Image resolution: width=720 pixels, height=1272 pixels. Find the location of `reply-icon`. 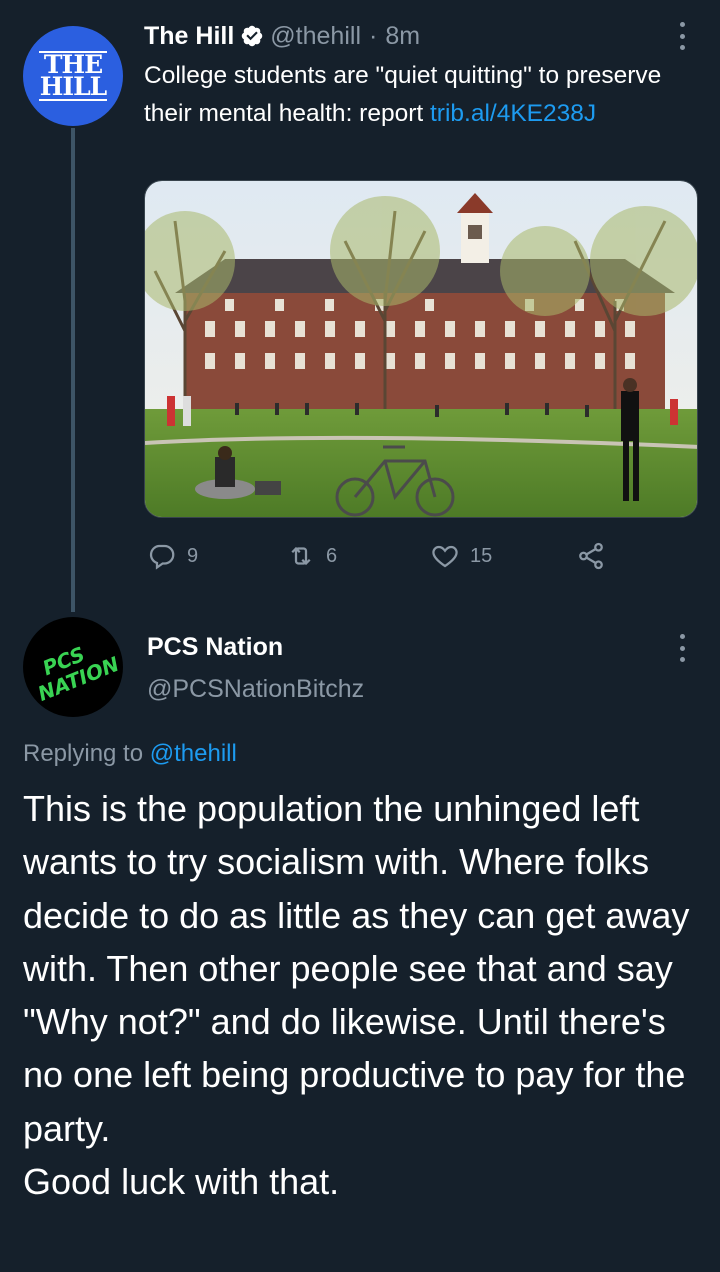

reply-icon is located at coordinates (162, 557).